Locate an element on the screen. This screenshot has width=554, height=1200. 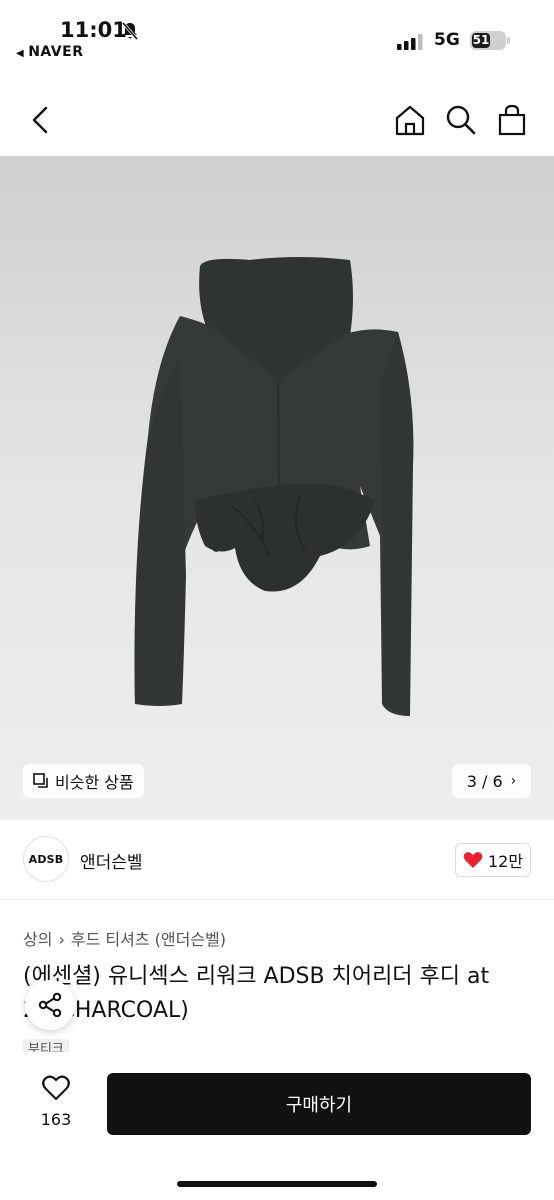
status-time: 11:01 is located at coordinates (93, 30).